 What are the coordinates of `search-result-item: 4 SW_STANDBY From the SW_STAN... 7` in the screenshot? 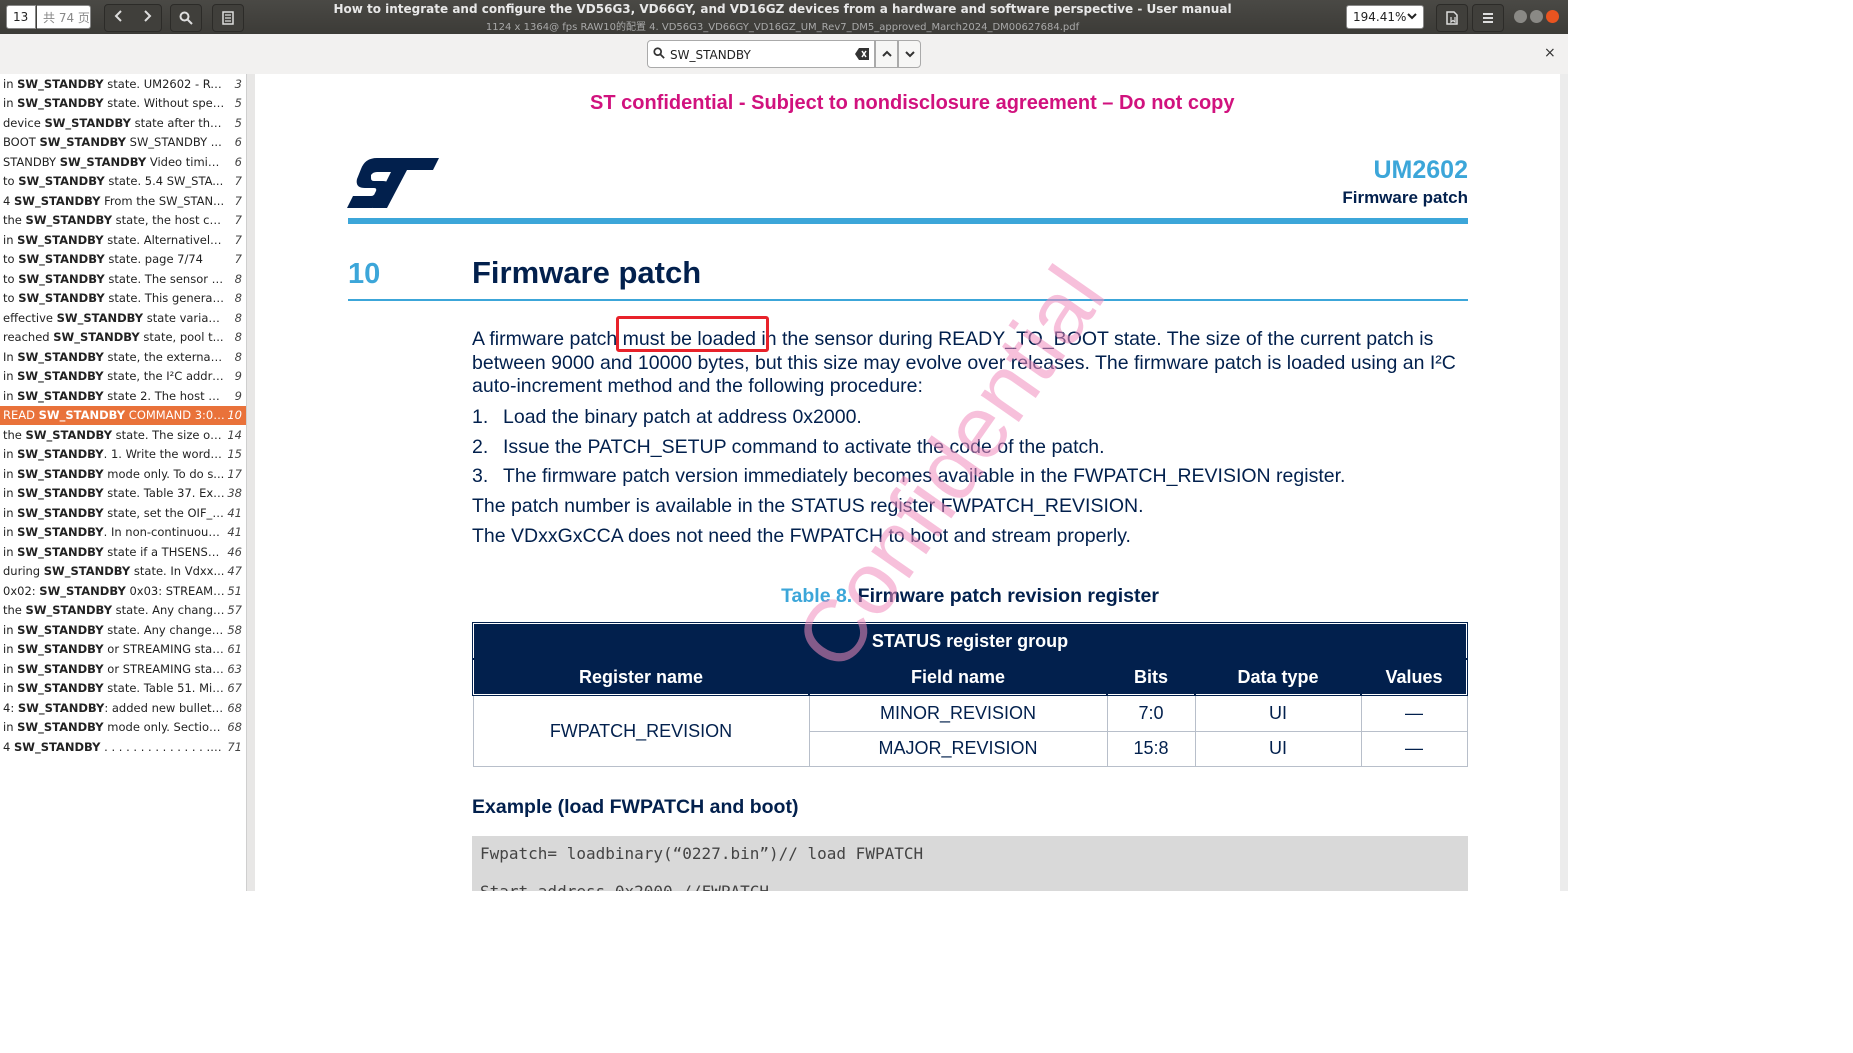 It's located at (123, 201).